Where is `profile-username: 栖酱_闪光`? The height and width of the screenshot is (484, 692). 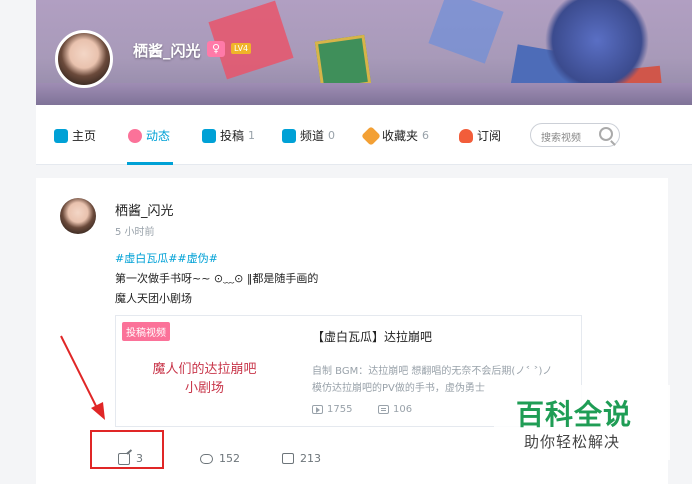 profile-username: 栖酱_闪光 is located at coordinates (167, 51).